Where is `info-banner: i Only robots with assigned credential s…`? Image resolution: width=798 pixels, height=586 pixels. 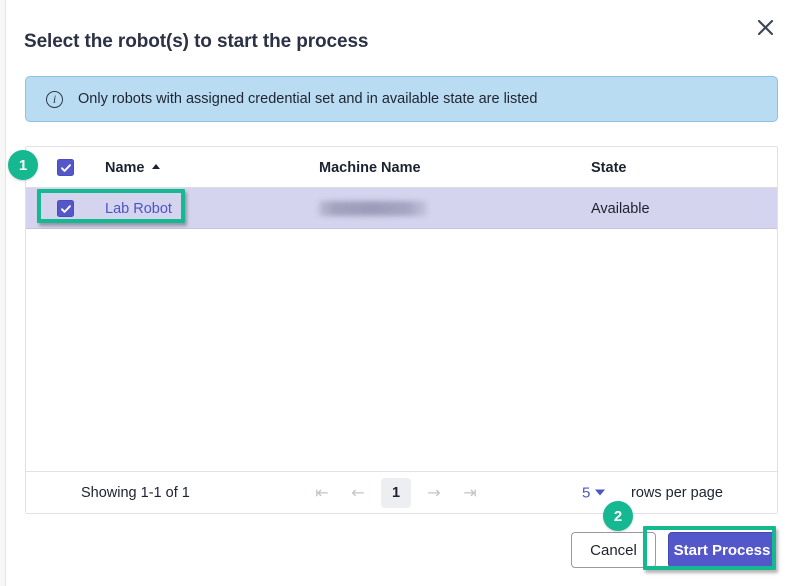
info-banner: i Only robots with assigned credential s… is located at coordinates (401, 99).